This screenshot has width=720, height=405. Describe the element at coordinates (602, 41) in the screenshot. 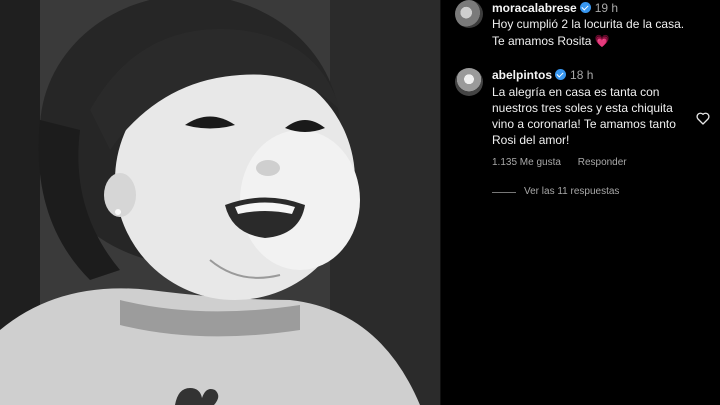

I see `pink-heart-emoji-icon: 💗` at that location.